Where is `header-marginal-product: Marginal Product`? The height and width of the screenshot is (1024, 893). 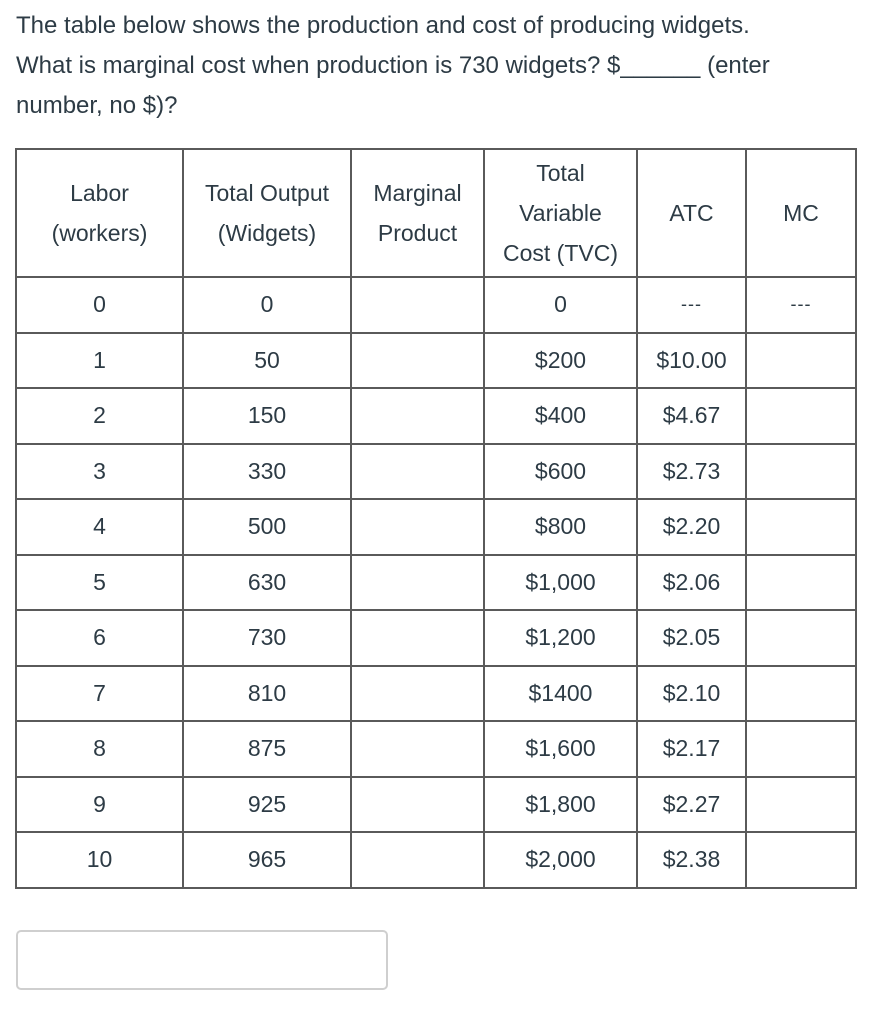 header-marginal-product: Marginal Product is located at coordinates (417, 213).